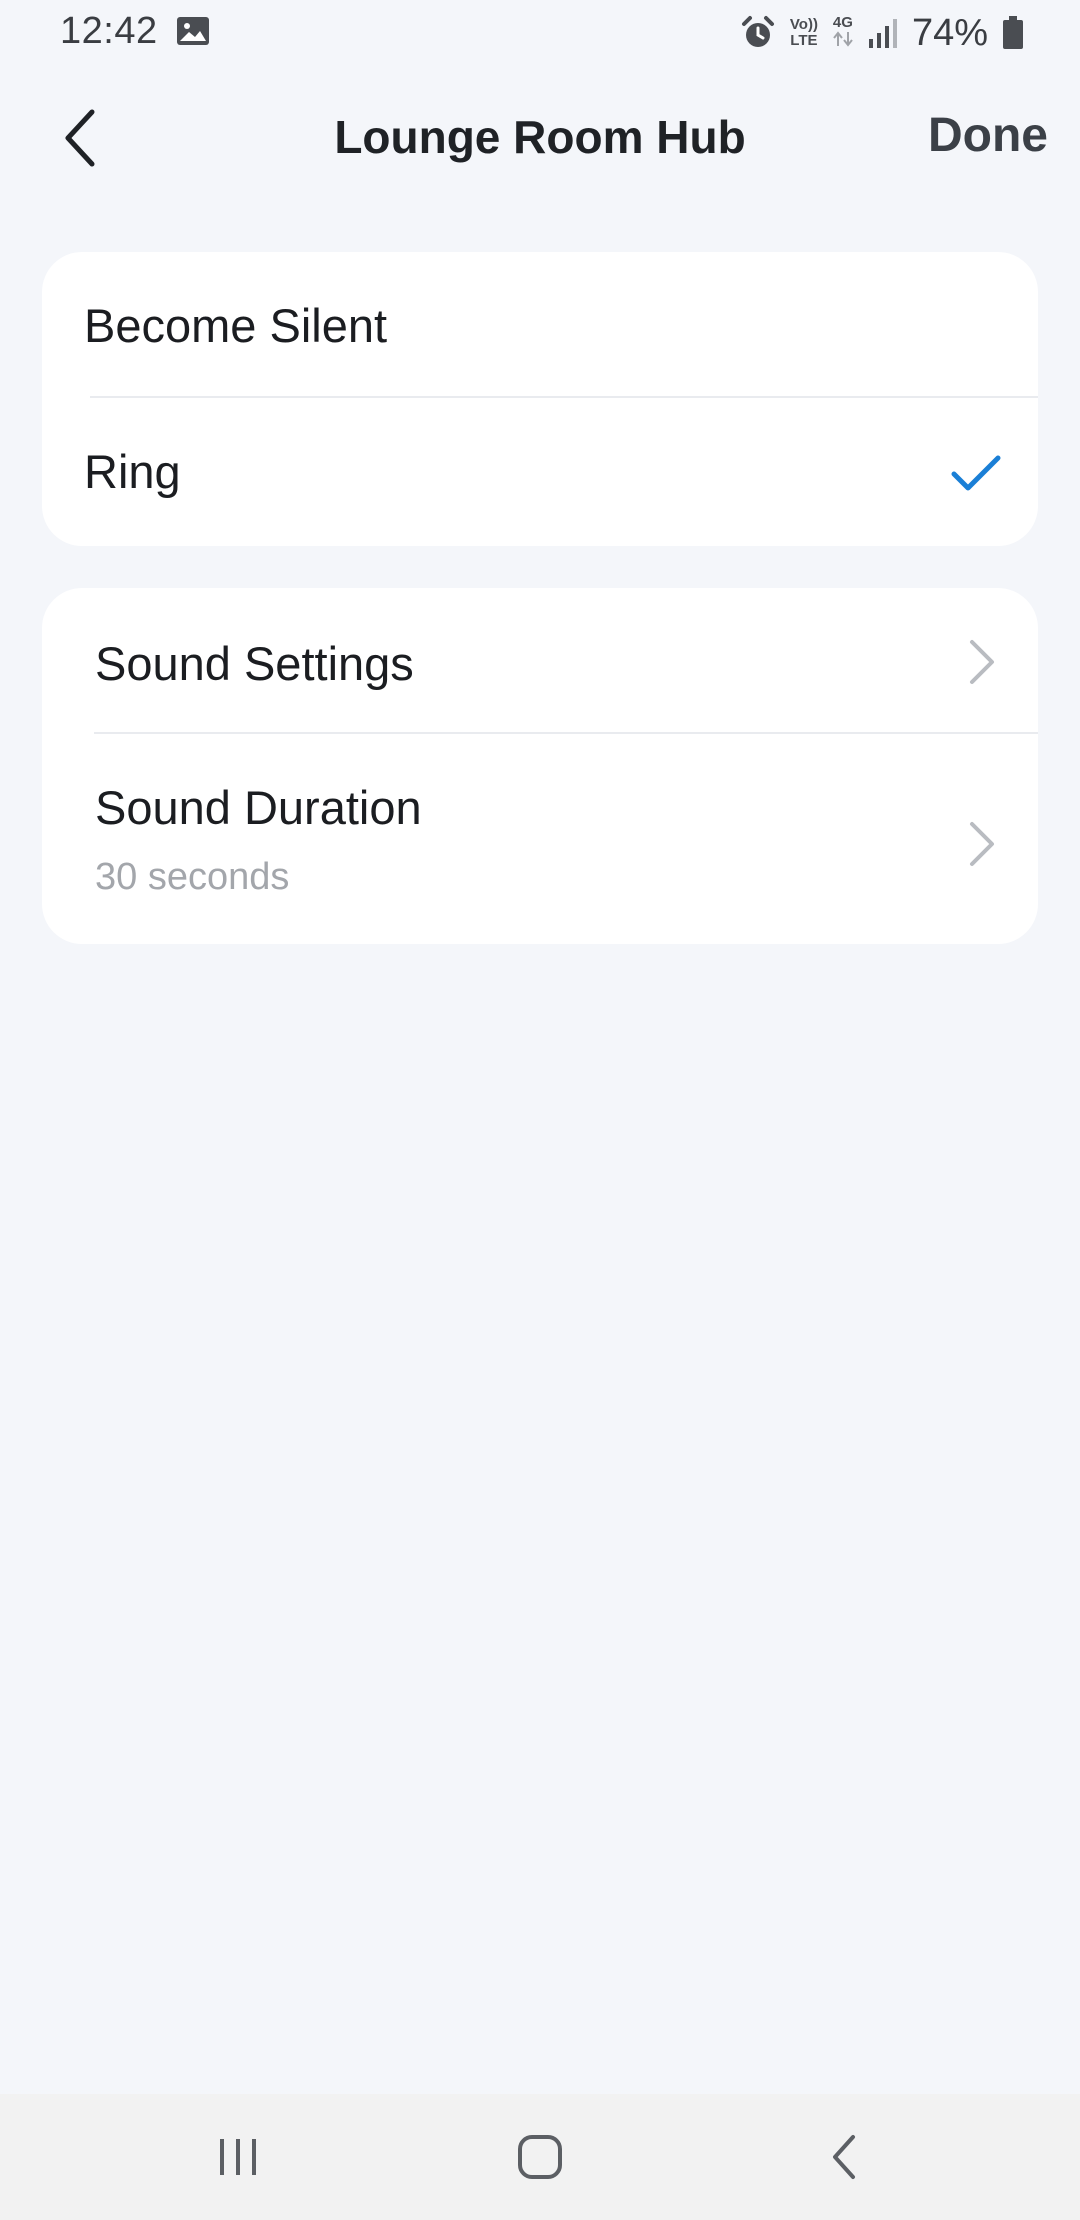 This screenshot has width=1080, height=2220. What do you see at coordinates (843, 39) in the screenshot?
I see `data-arrows-icon` at bounding box center [843, 39].